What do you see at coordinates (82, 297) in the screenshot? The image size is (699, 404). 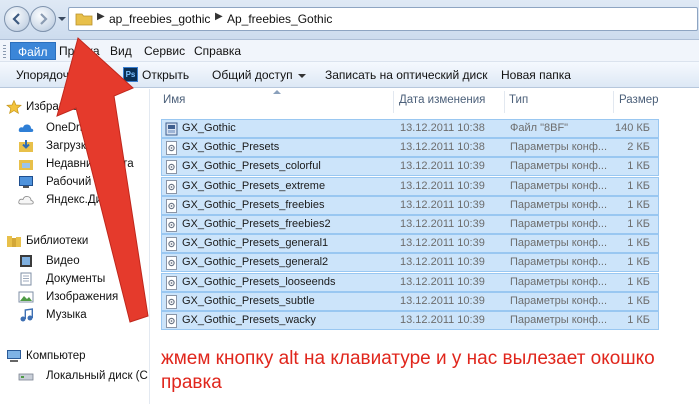 I see `nav-item-label: Изображения` at bounding box center [82, 297].